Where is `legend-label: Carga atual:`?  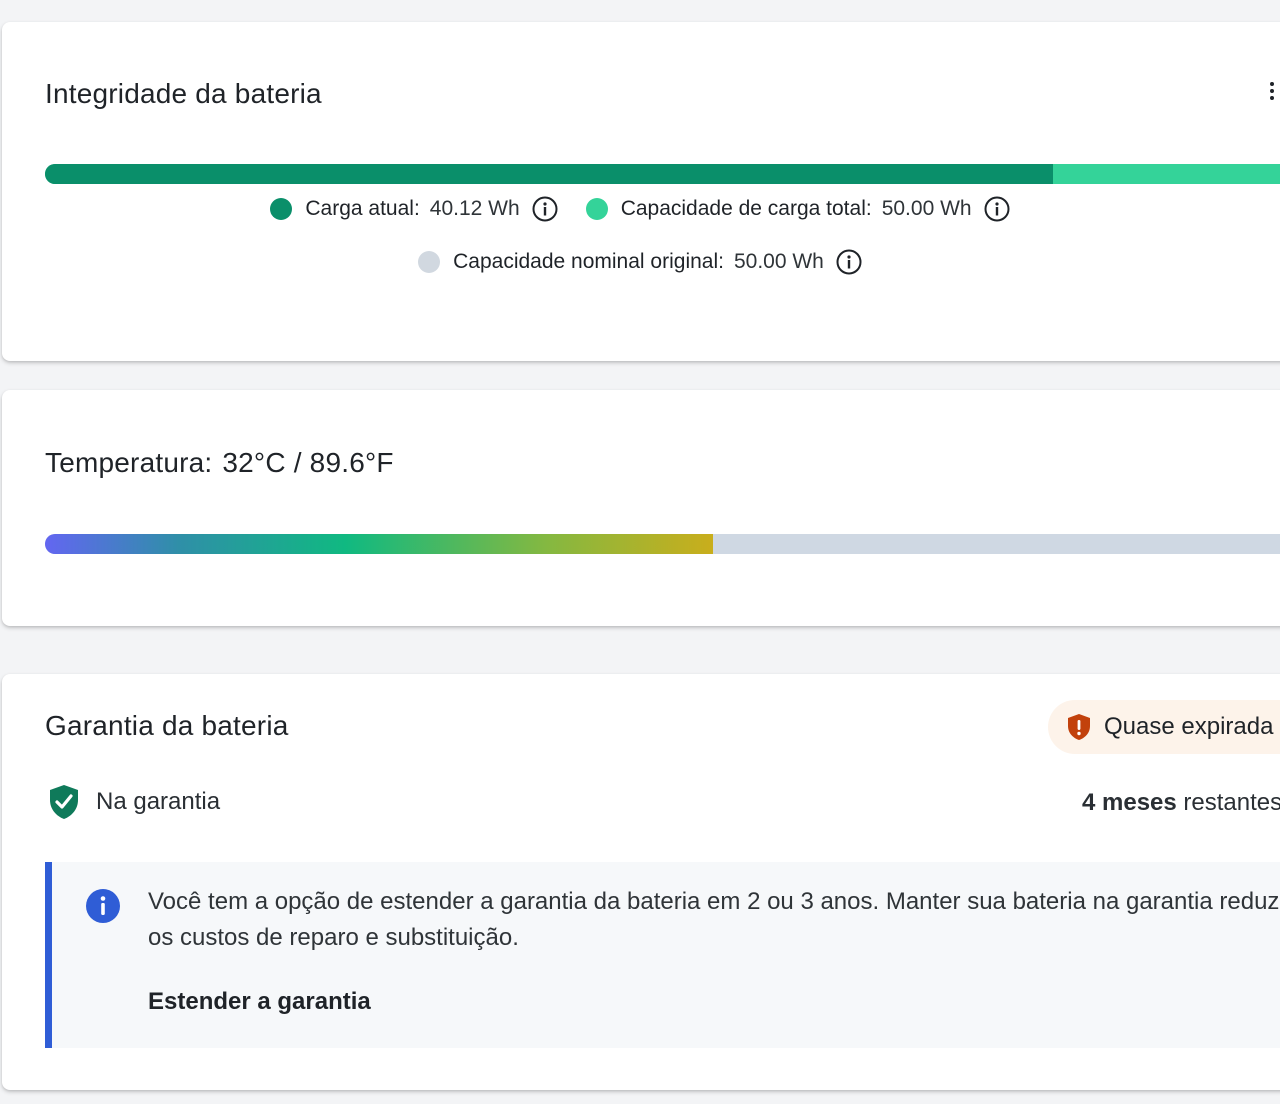
legend-label: Carga atual: is located at coordinates (362, 208).